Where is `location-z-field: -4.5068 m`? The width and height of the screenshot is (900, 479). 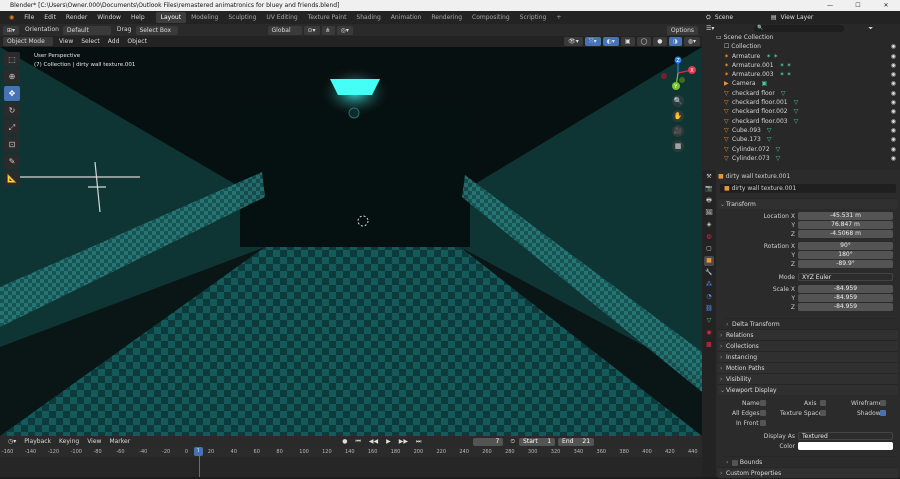 location-z-field: -4.5068 m is located at coordinates (845, 234).